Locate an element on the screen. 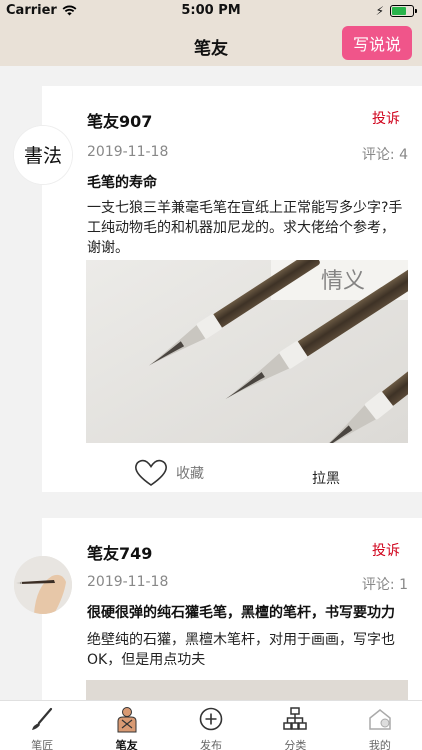  paper-calligraphy: 情义 is located at coordinates (343, 281).